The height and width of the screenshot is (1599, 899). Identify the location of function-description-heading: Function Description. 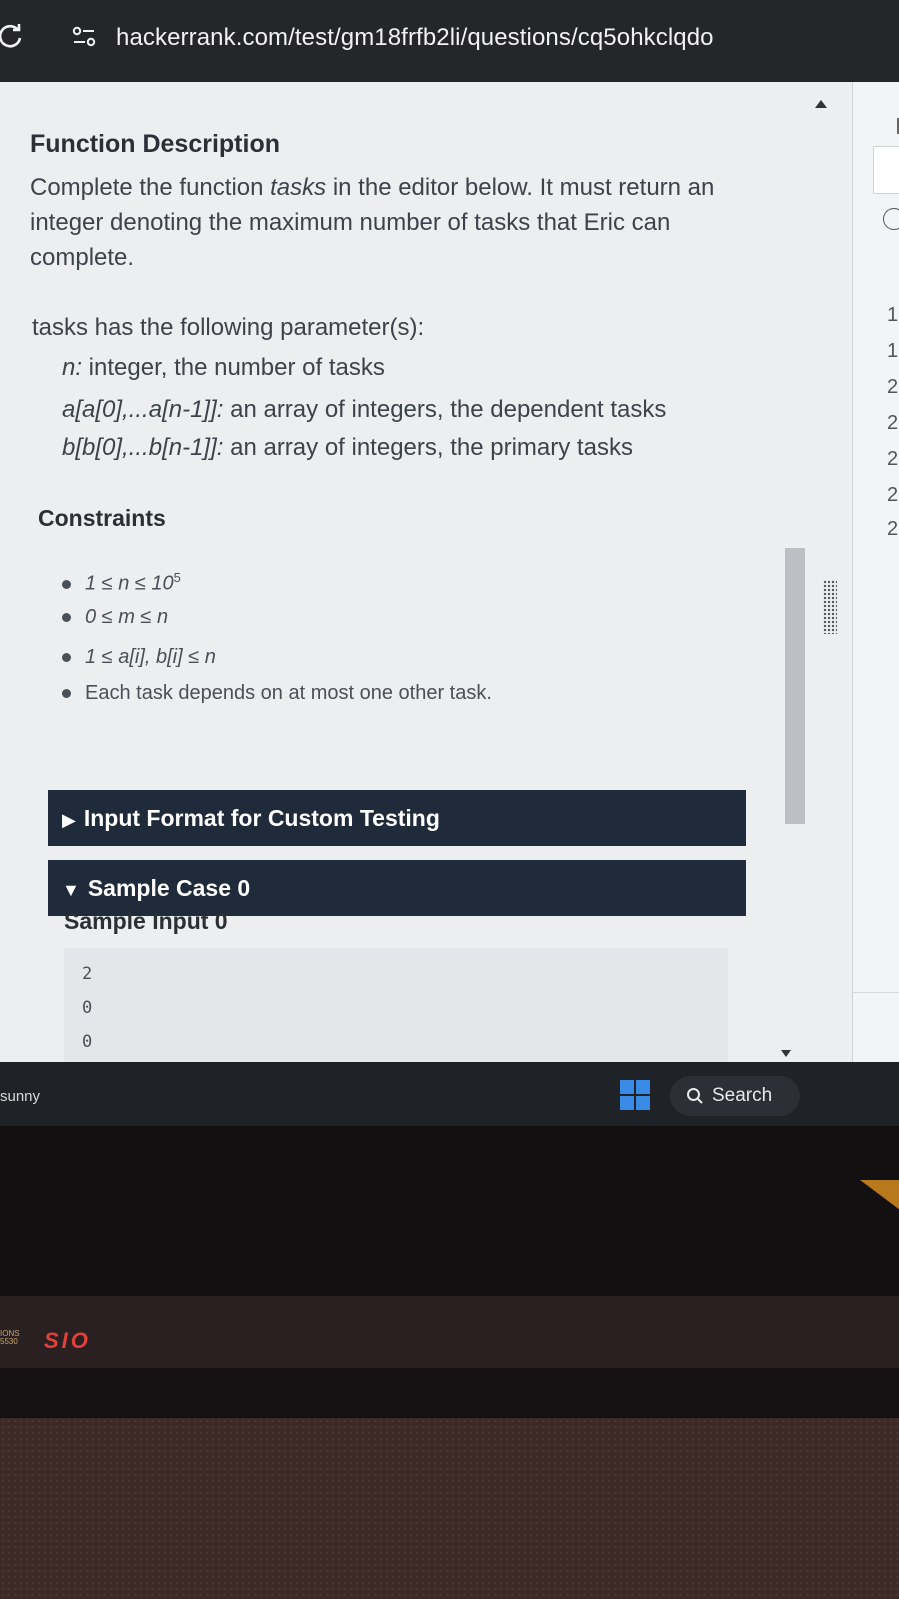
(155, 144).